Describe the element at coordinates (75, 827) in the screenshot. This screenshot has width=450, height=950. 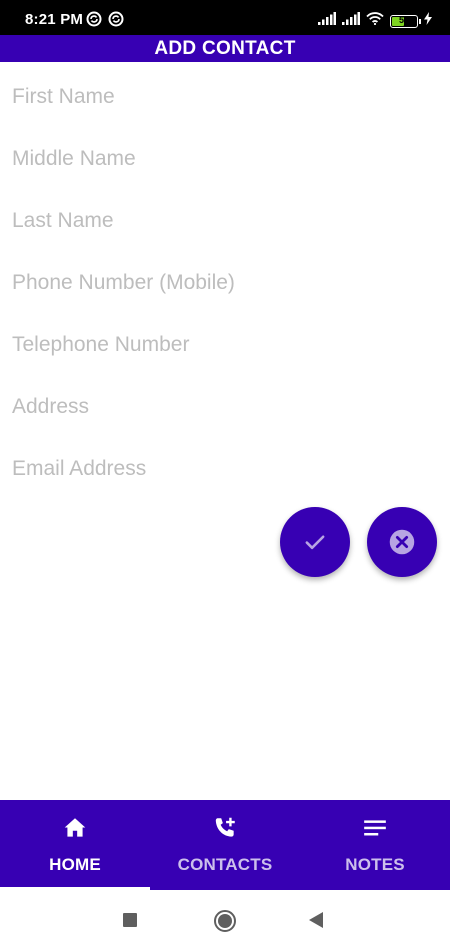
I see `home-icon` at that location.